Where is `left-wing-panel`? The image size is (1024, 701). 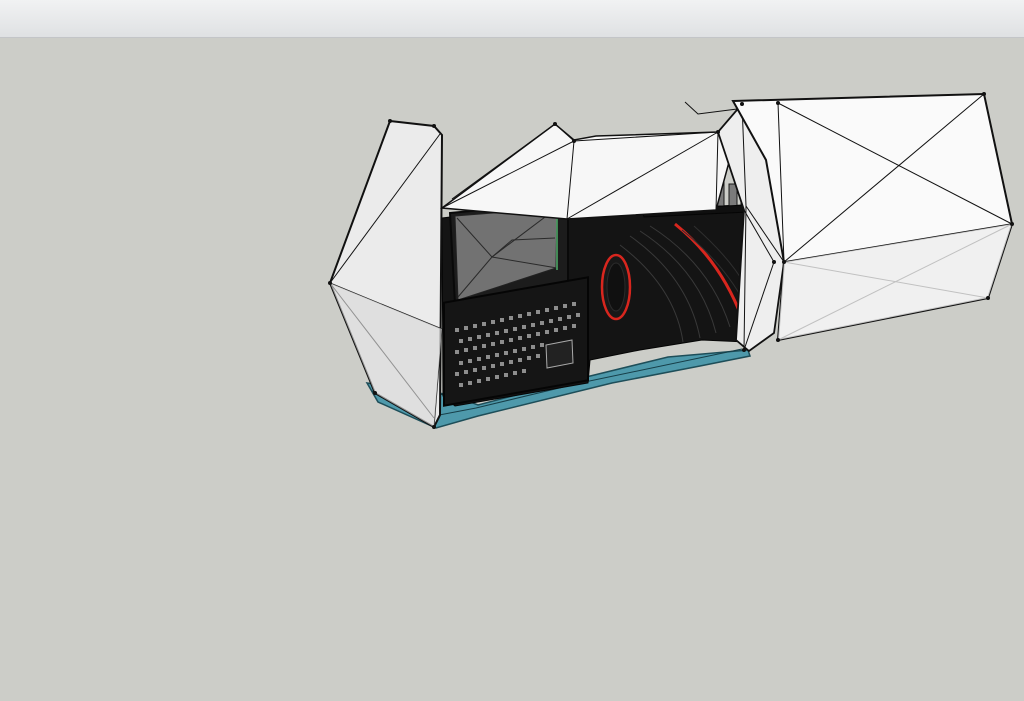
left-wing-panel is located at coordinates (386, 274).